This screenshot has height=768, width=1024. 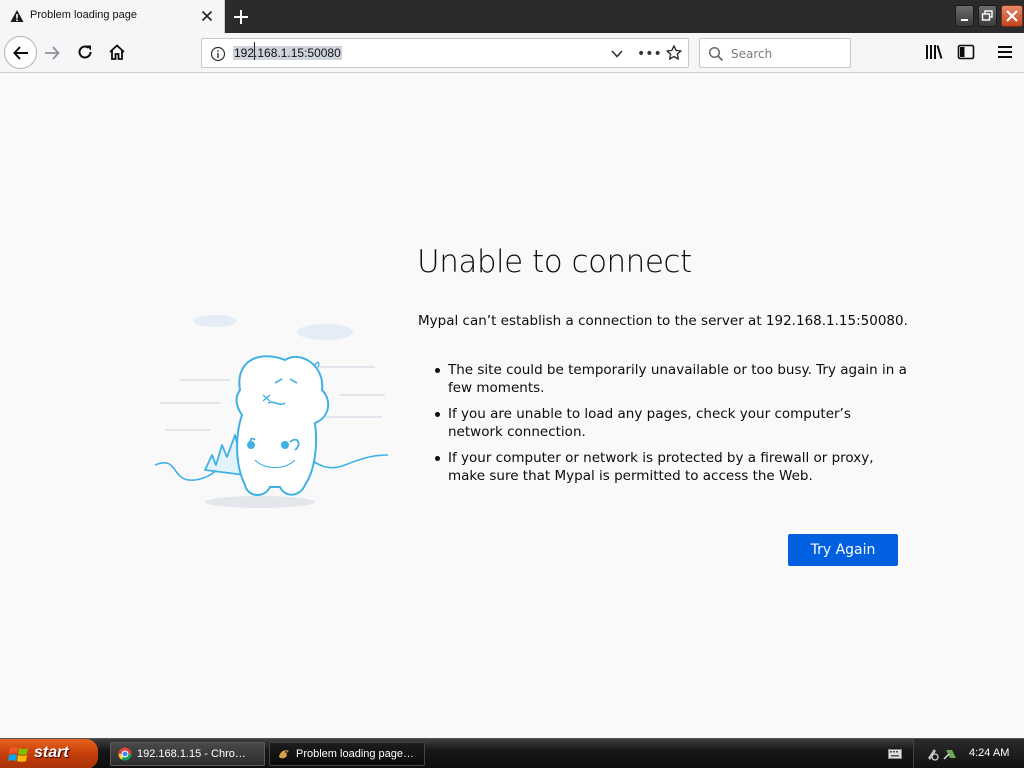 I want to click on sidebar-icon, so click(x=966, y=52).